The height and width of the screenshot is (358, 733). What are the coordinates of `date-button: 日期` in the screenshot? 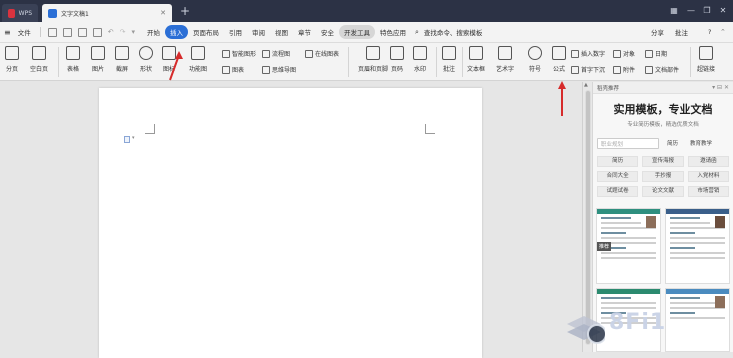 It's located at (656, 53).